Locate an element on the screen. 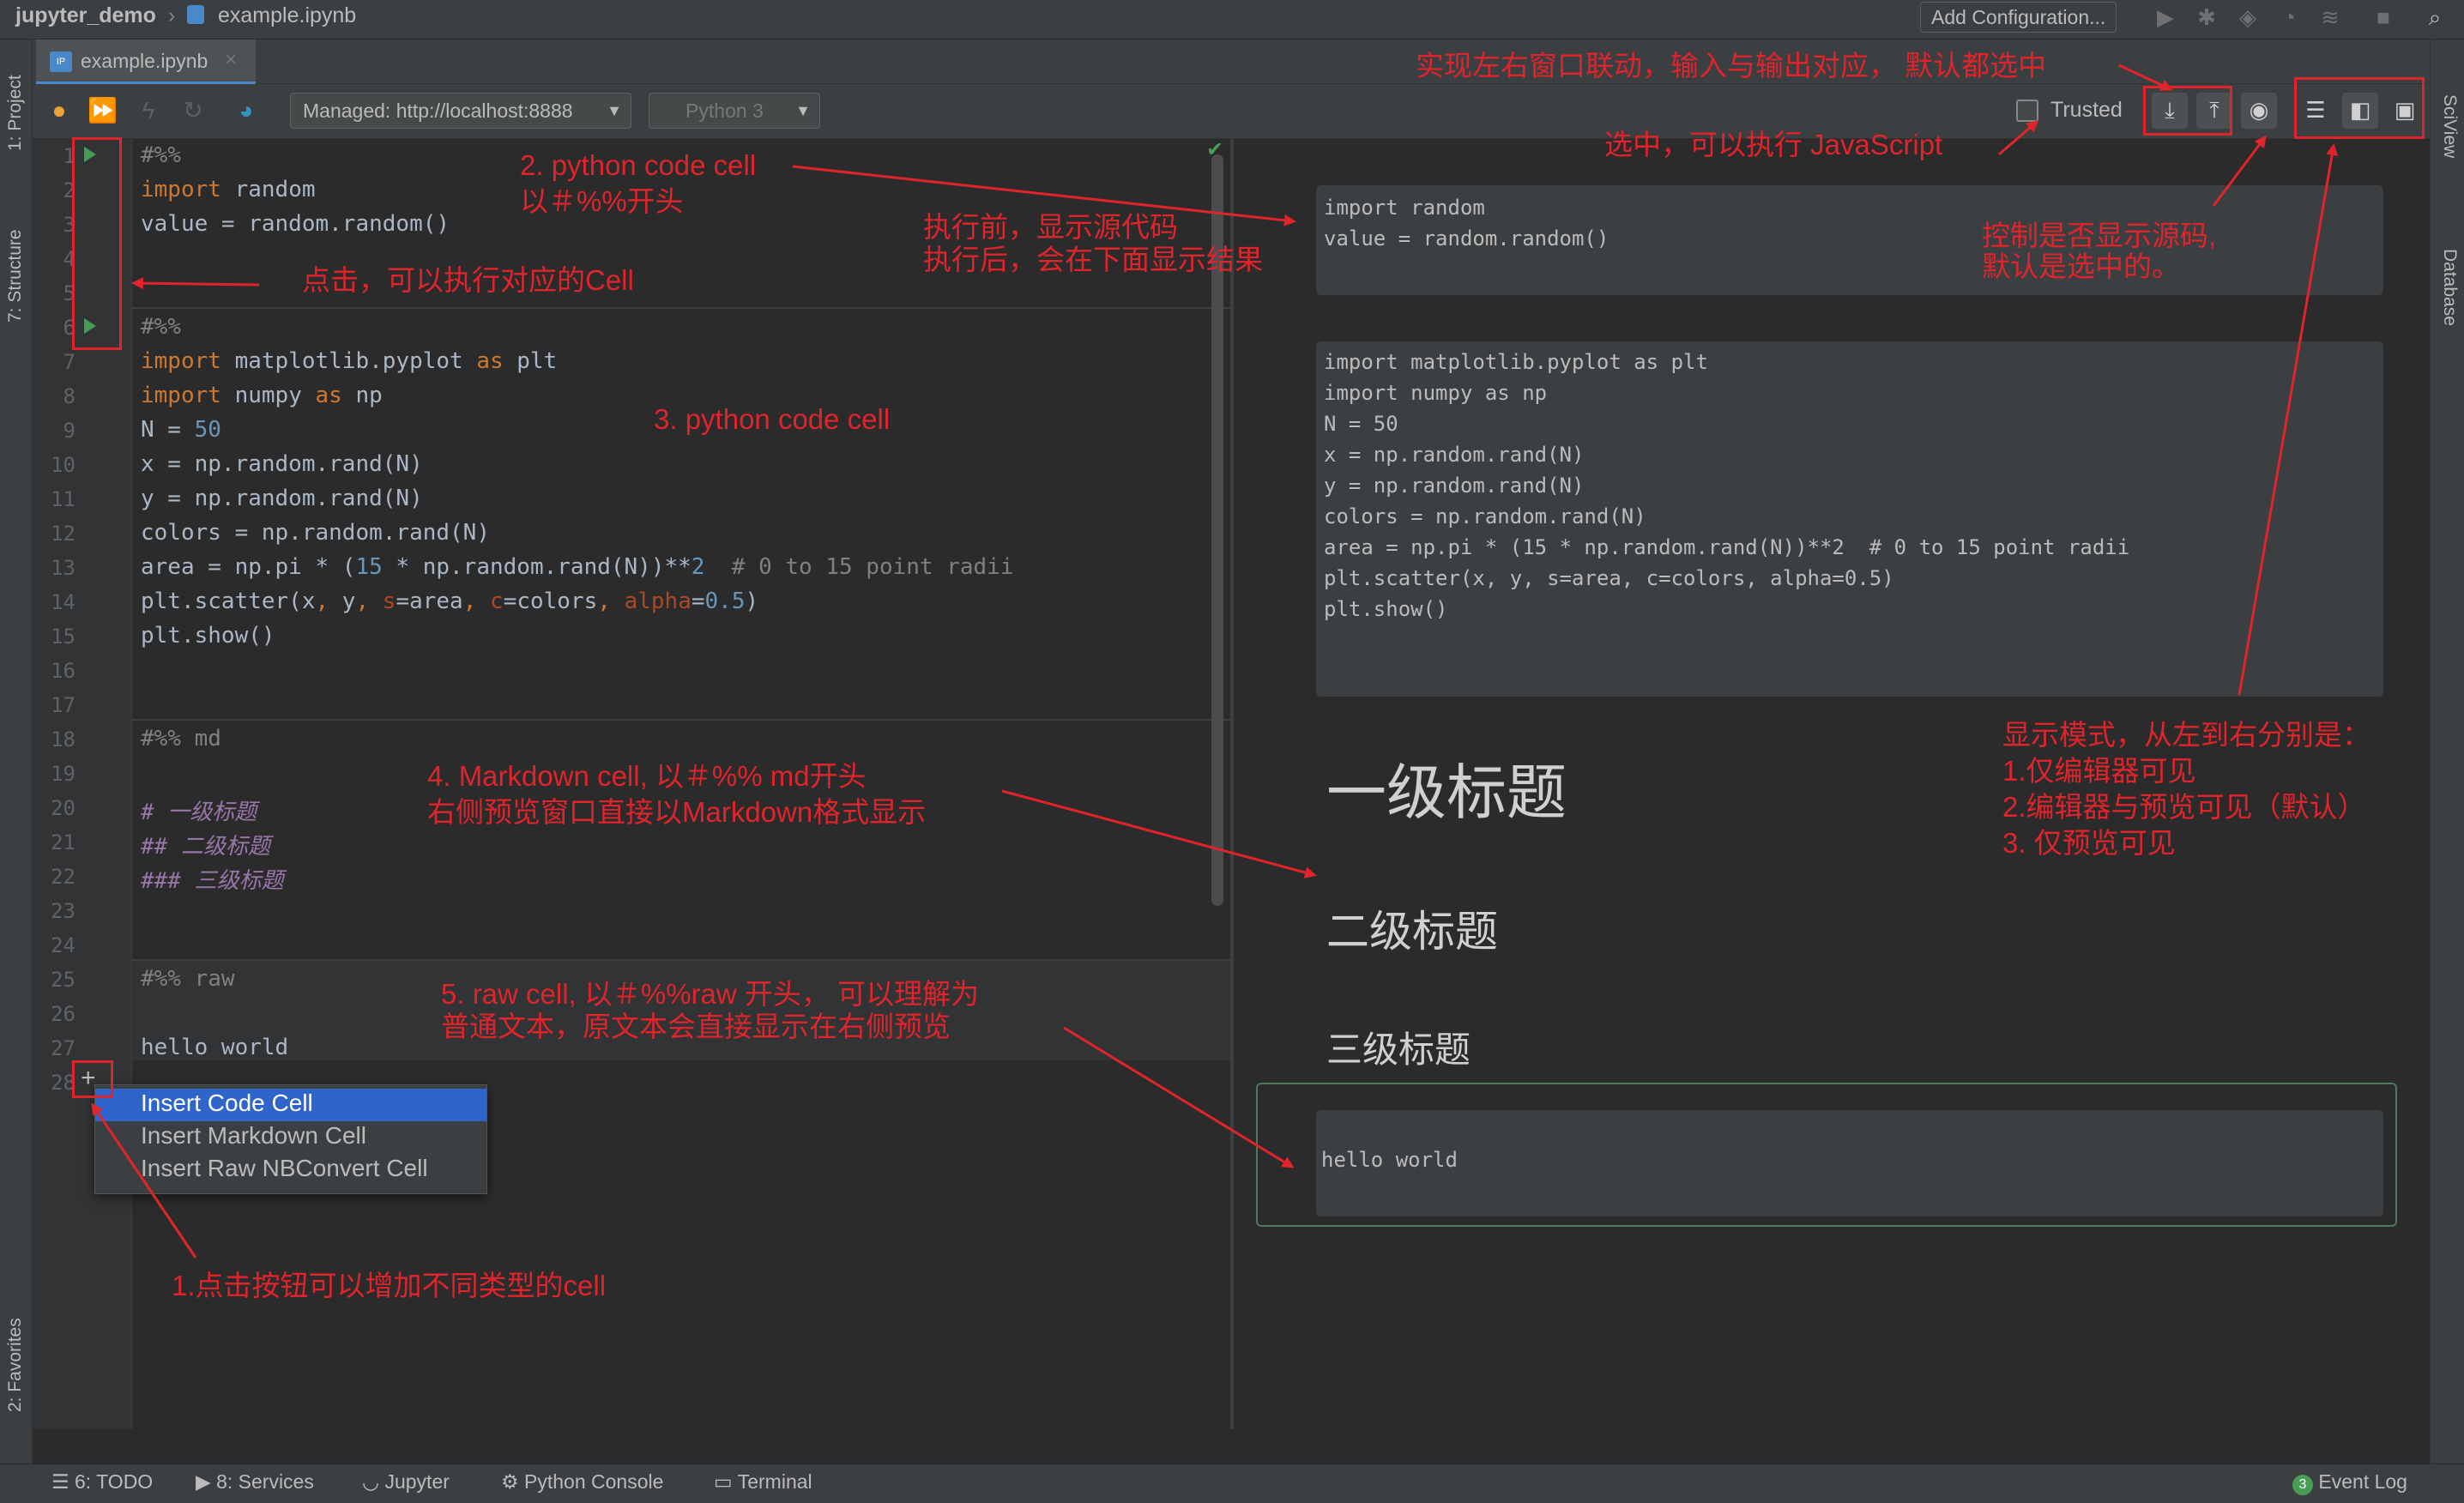 The width and height of the screenshot is (2464, 1503). sciview-tool-button: SciView is located at coordinates (2449, 126).